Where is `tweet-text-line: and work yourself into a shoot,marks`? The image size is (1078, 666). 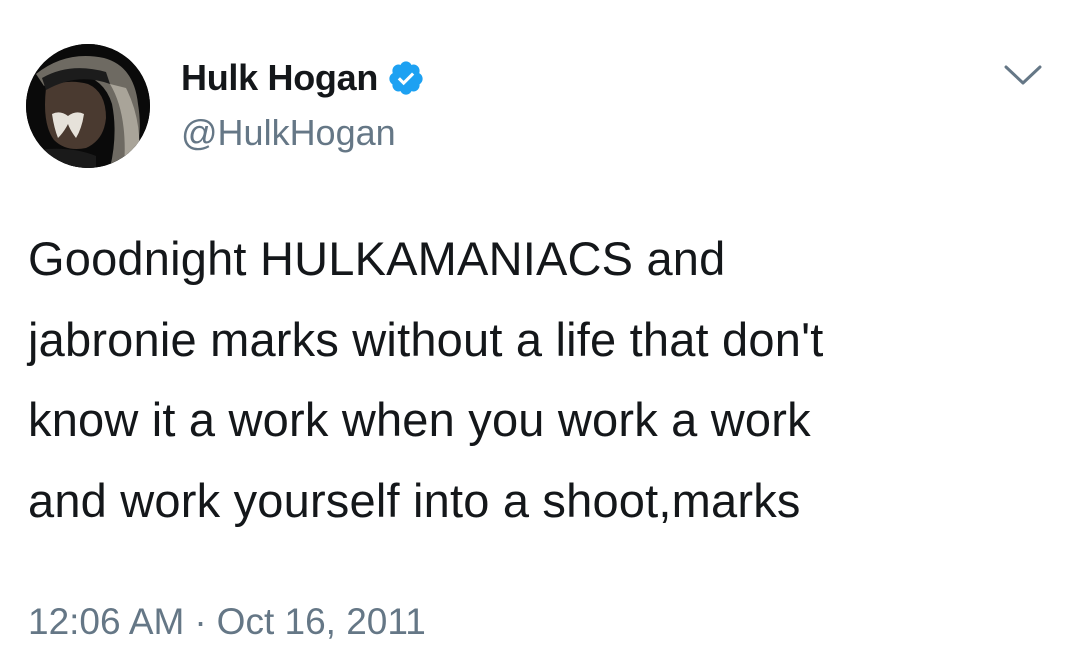 tweet-text-line: and work yourself into a shoot,marks is located at coordinates (414, 500).